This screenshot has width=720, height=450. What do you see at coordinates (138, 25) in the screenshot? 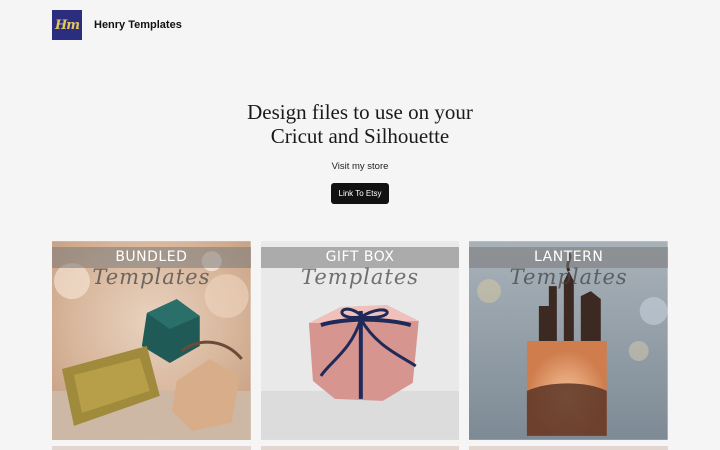
I see `brand-name: Henry Templates` at bounding box center [138, 25].